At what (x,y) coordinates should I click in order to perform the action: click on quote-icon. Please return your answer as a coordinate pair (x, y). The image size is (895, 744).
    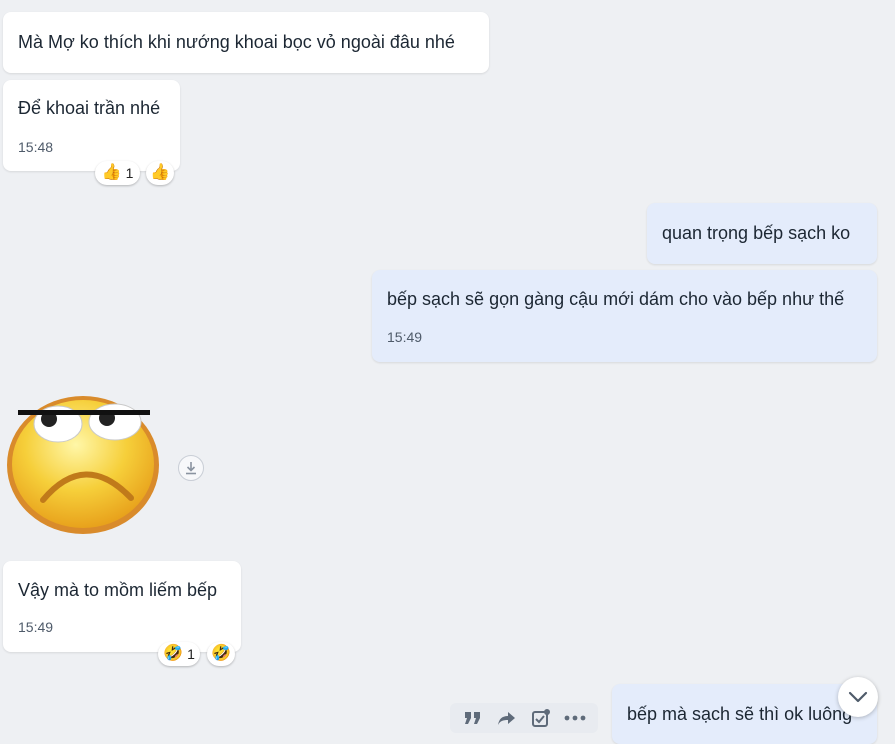
    Looking at the image, I should click on (472, 718).